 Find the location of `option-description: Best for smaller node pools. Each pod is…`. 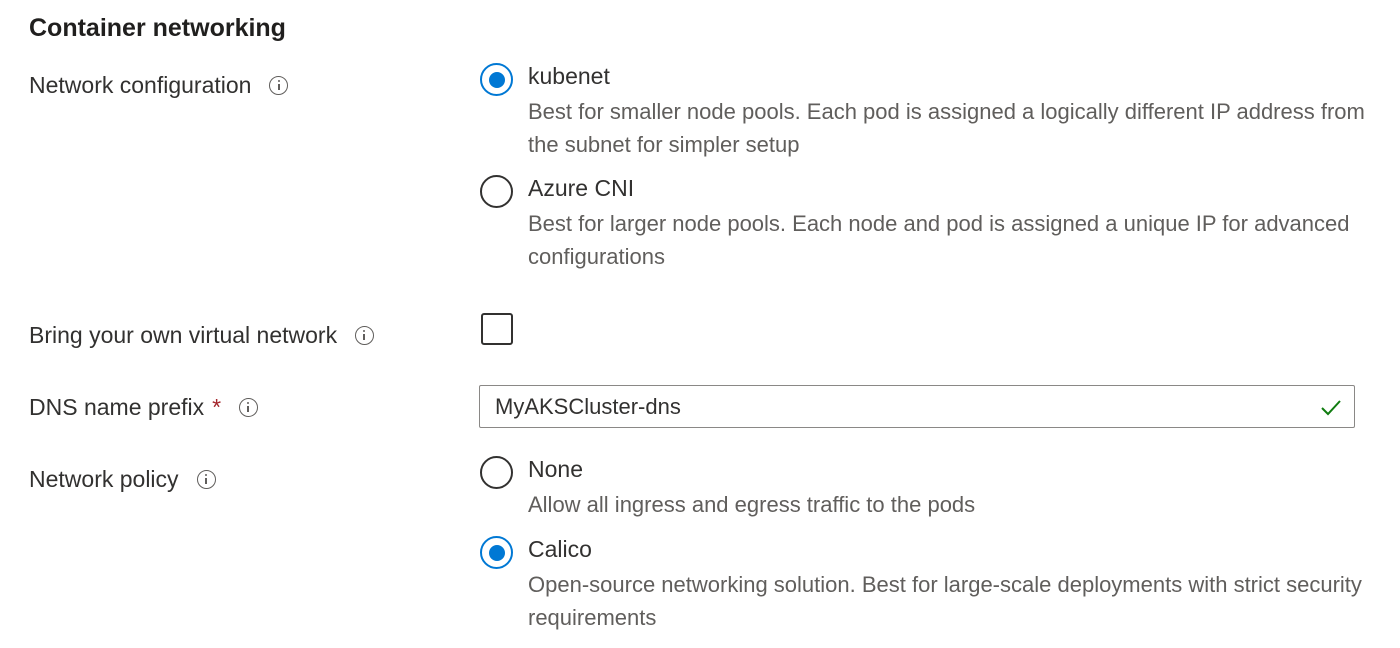

option-description: Best for smaller node pools. Each pod is… is located at coordinates (946, 128).